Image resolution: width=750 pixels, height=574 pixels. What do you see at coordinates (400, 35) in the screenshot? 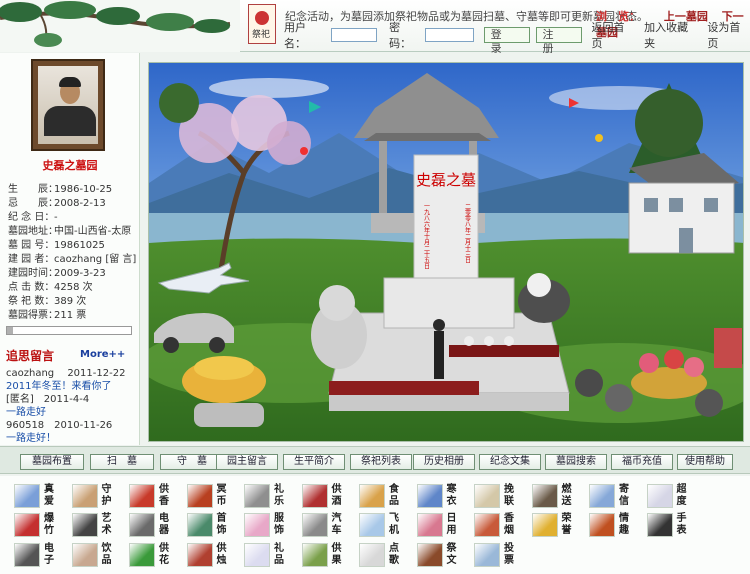
I see `password-label: 密码：` at bounding box center [400, 35].